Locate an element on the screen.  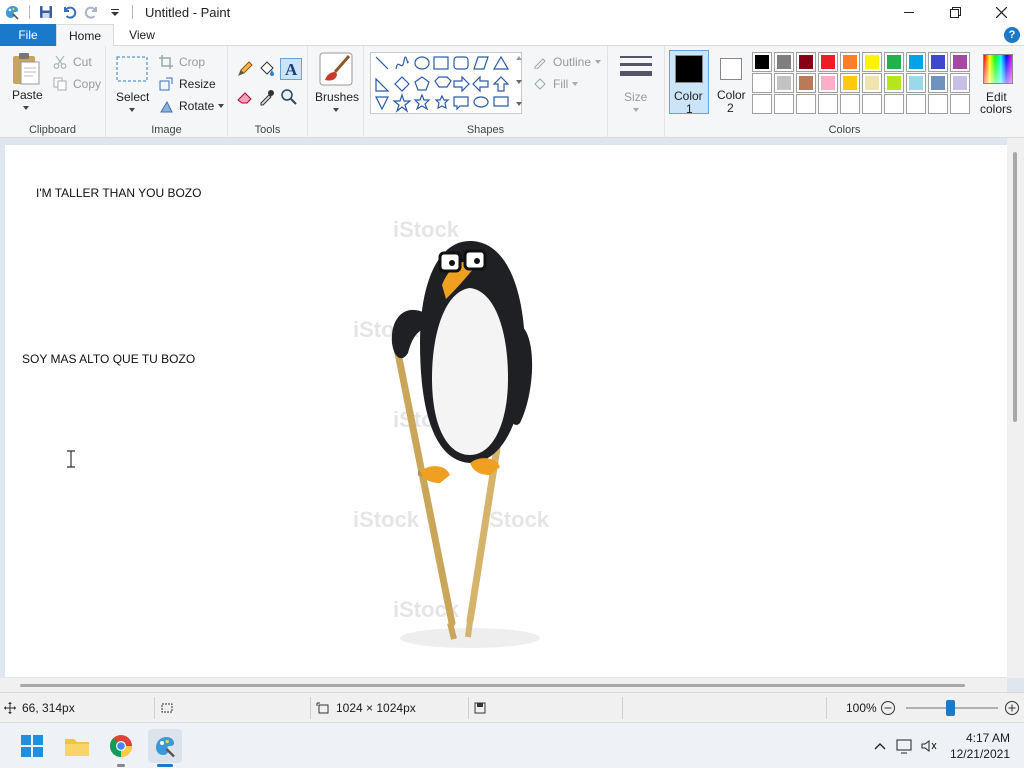
text-tool-icon: A is located at coordinates (291, 69).